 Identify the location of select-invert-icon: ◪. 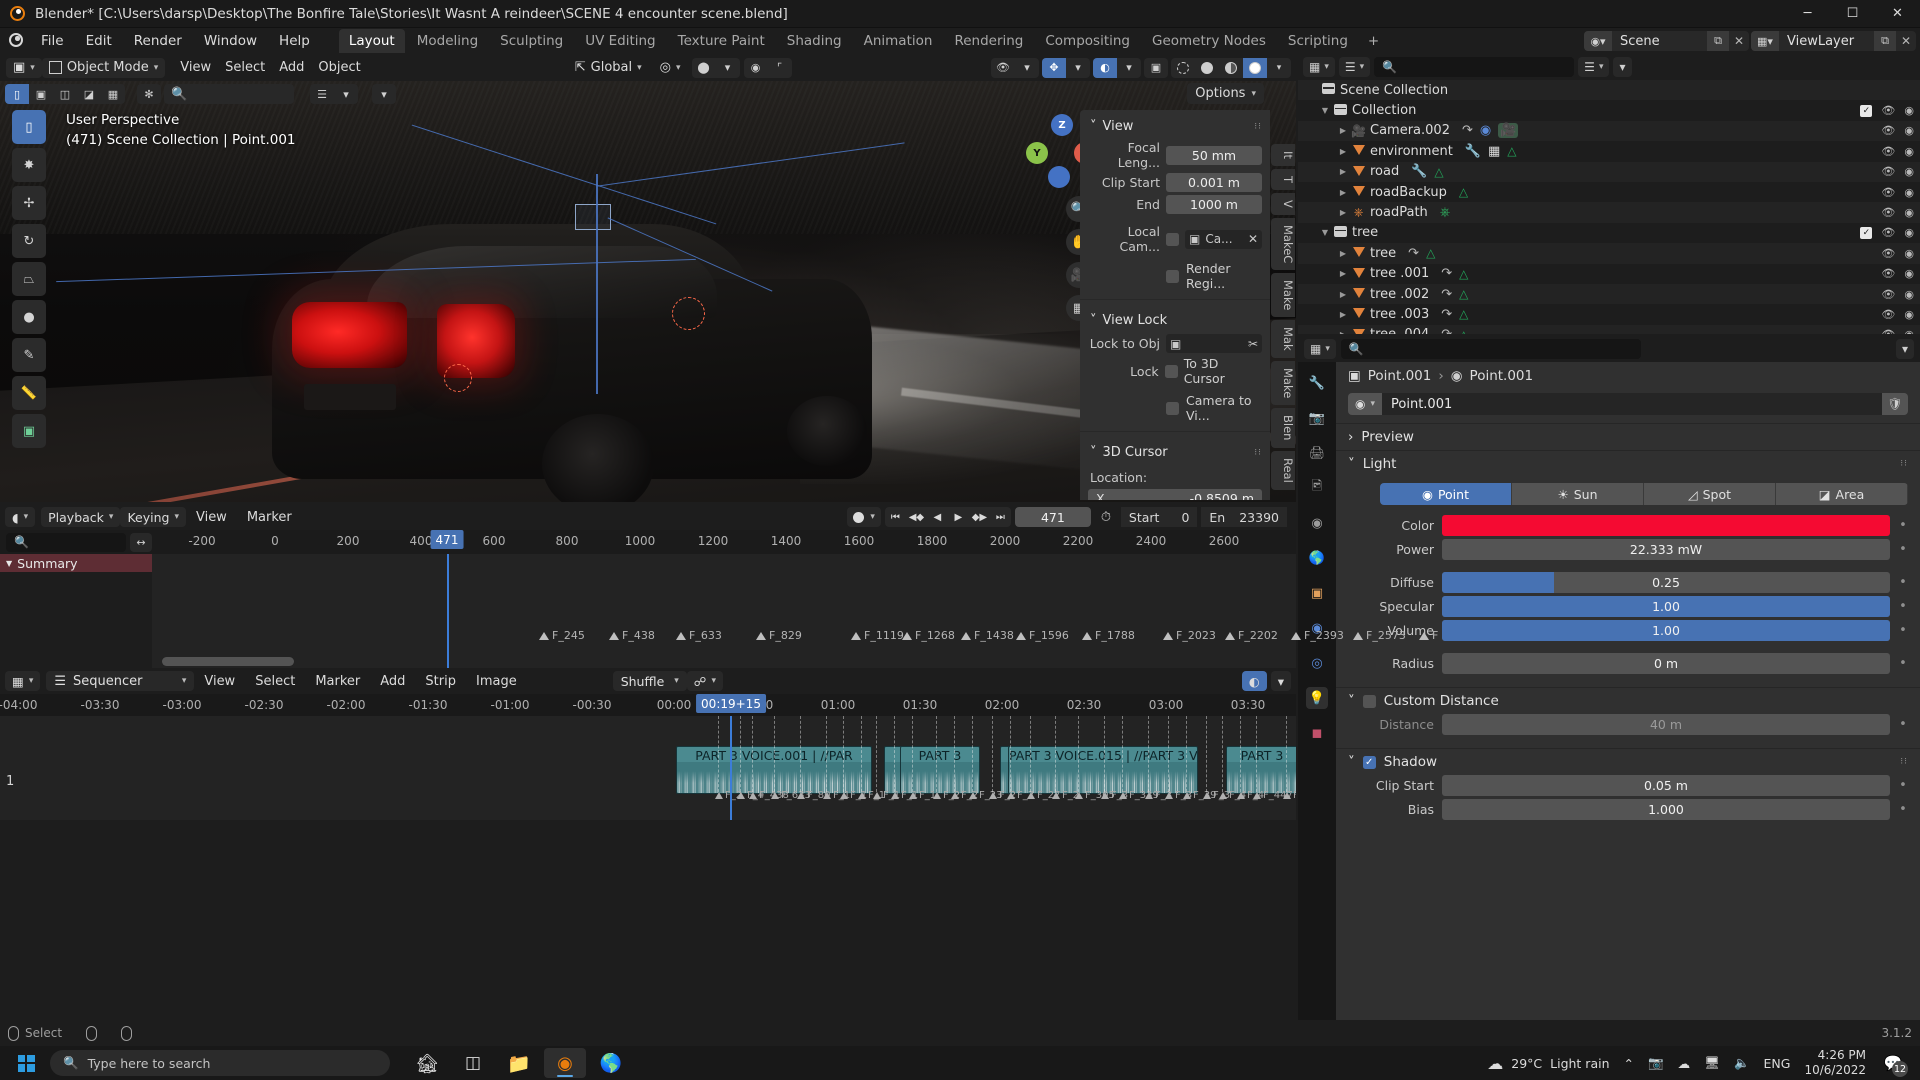
(89, 94).